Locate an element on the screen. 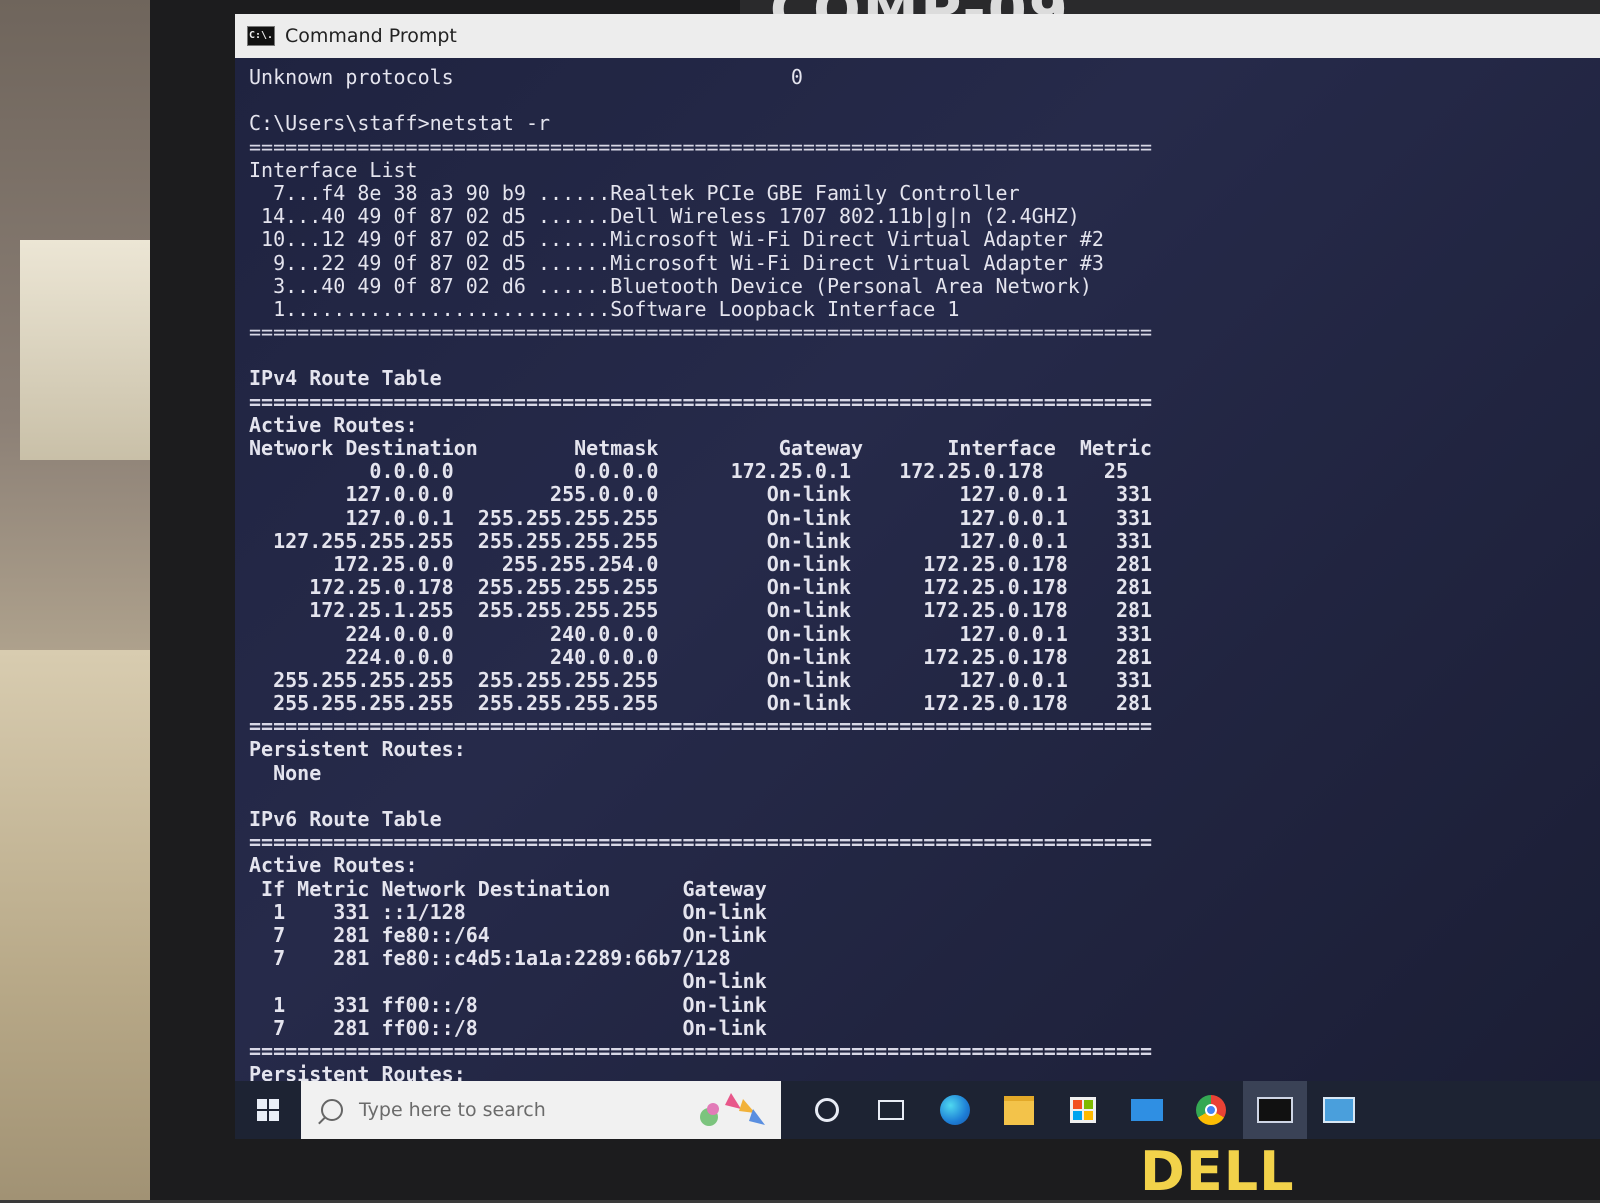 Image resolution: width=1600 pixels, height=1203 pixels. command-prompt-taskbar-icon is located at coordinates (1275, 1110).